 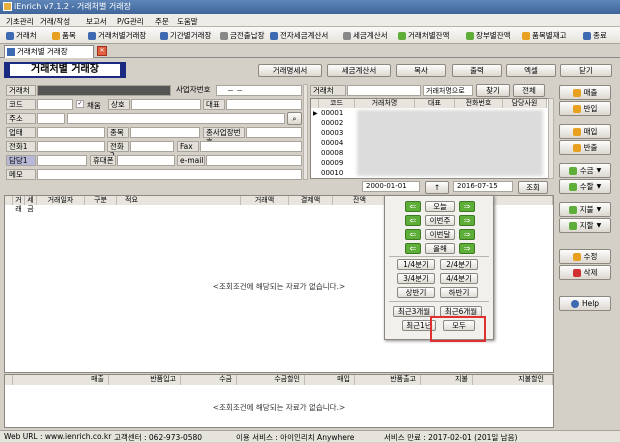 What do you see at coordinates (384, 90) in the screenshot?
I see `search-field` at bounding box center [384, 90].